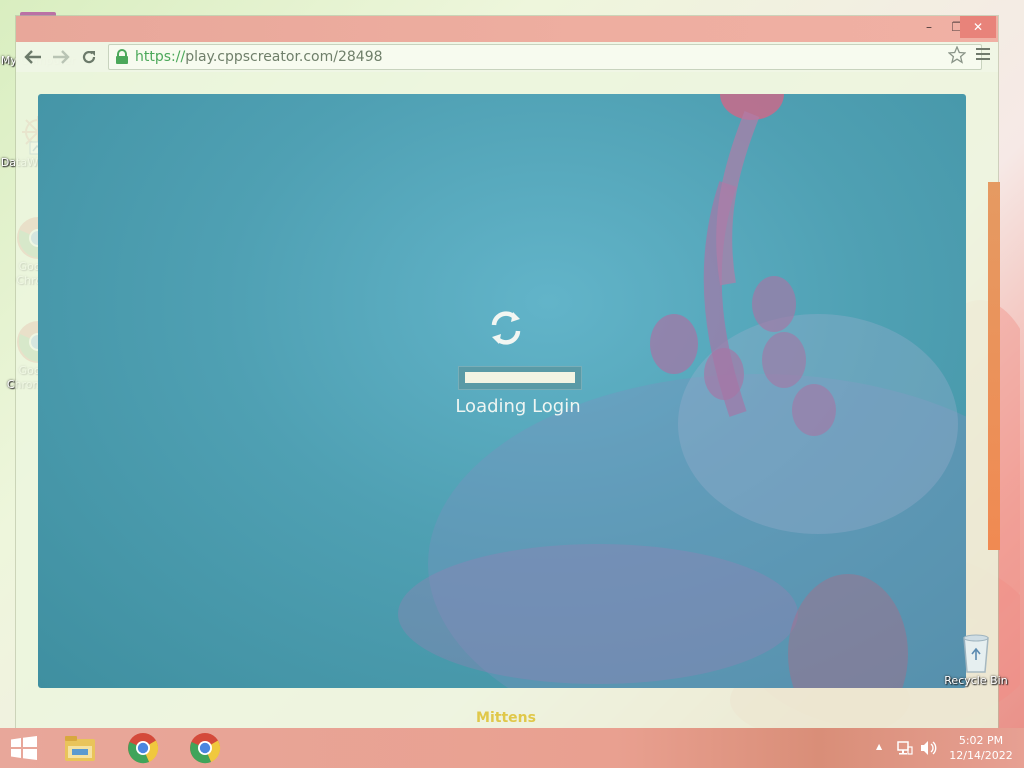 The image size is (1024, 768). I want to click on address-bar: https://play.cppscreator.com/28498, so click(545, 57).